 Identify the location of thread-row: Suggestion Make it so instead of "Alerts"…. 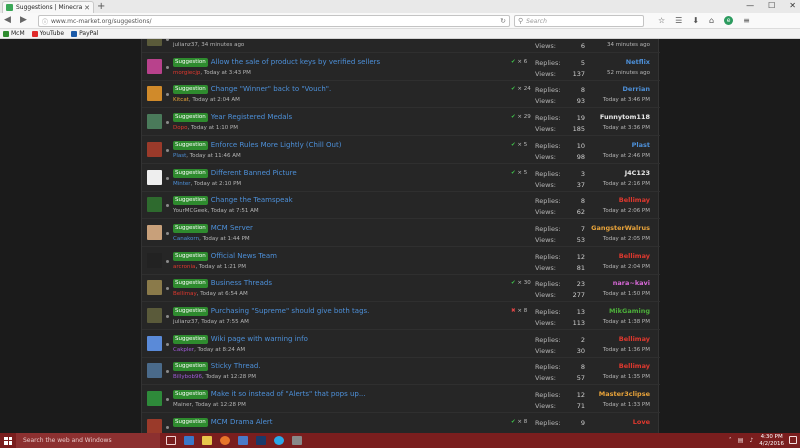
(401, 399).